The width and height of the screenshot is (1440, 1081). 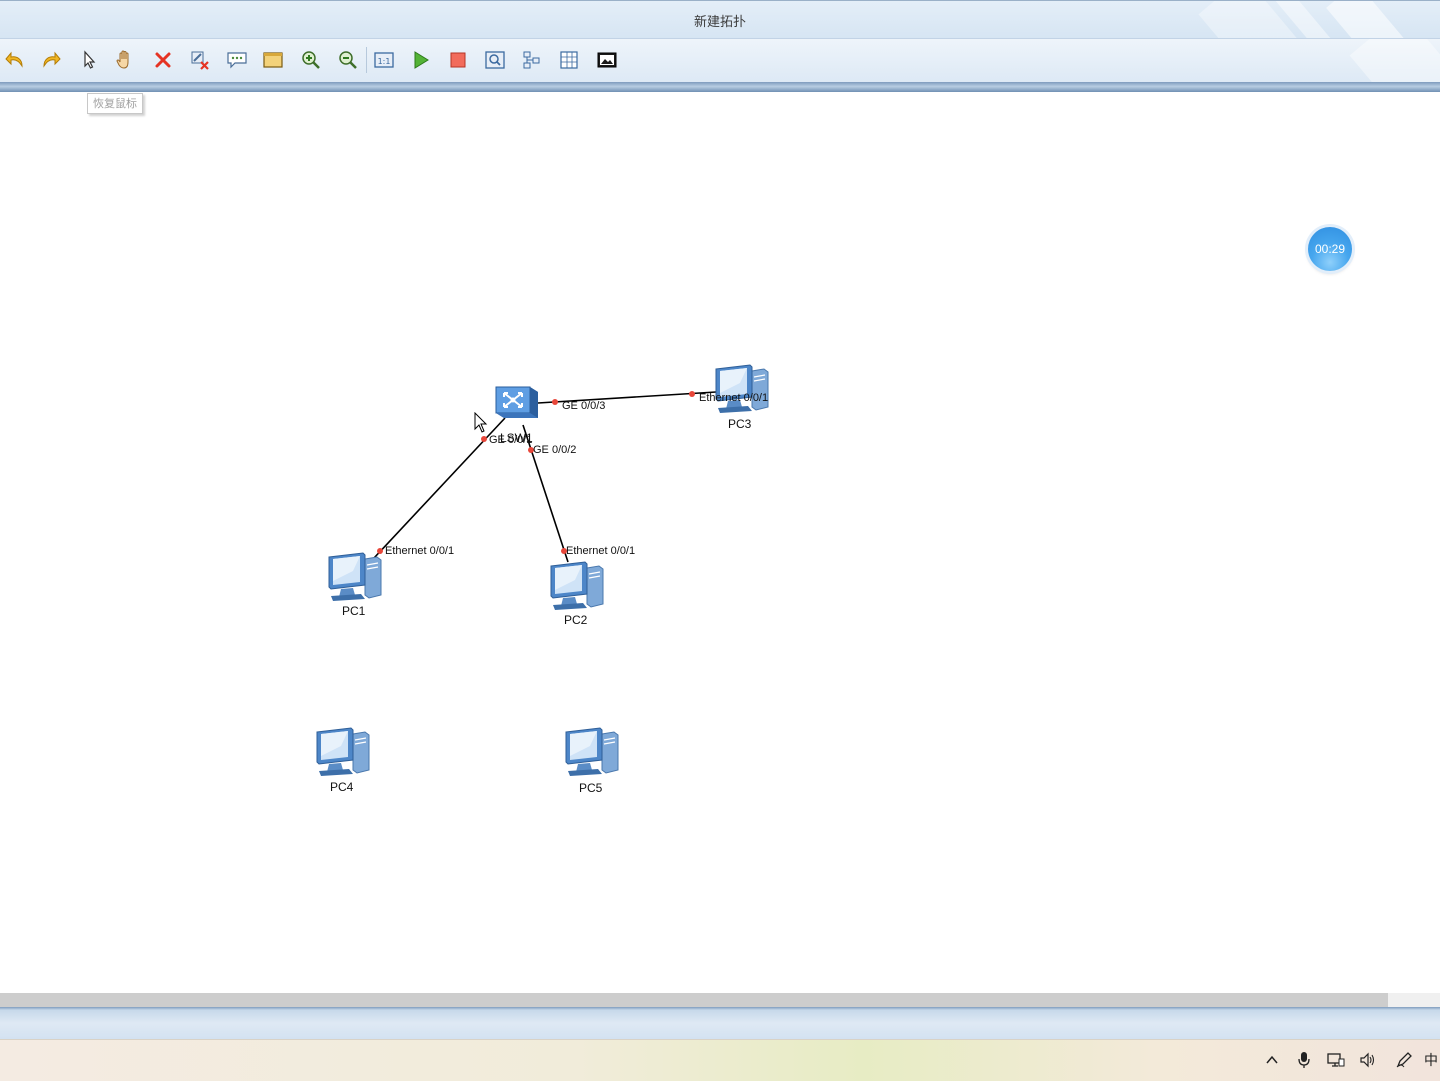 I want to click on pc-pc2, so click(x=576, y=586).